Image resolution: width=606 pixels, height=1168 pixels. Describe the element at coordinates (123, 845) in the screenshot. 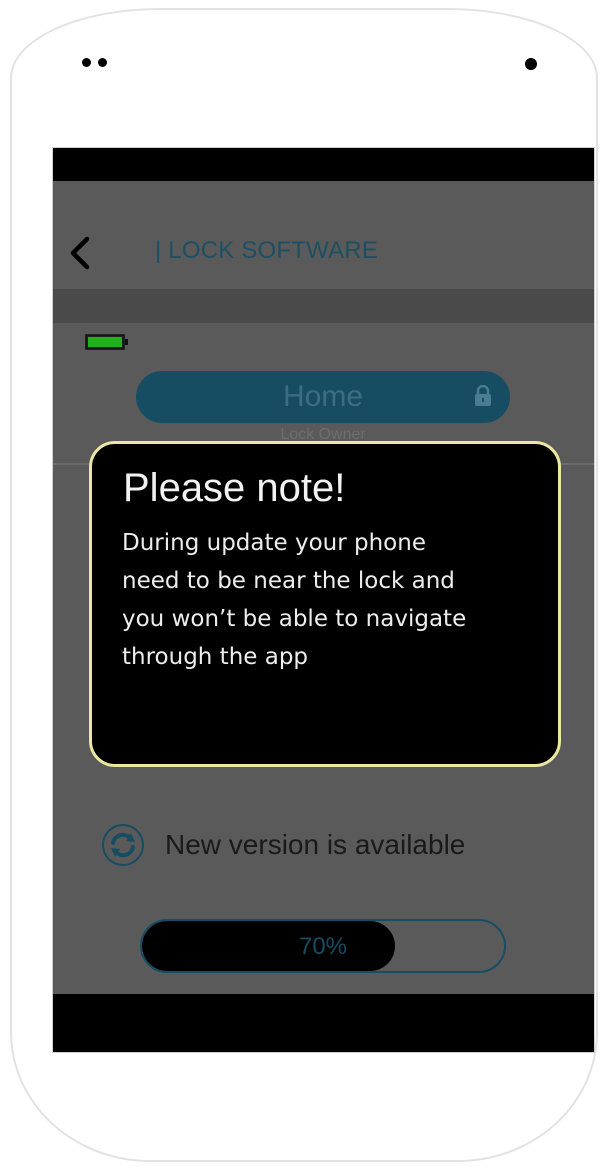

I see `refresh-icon` at that location.